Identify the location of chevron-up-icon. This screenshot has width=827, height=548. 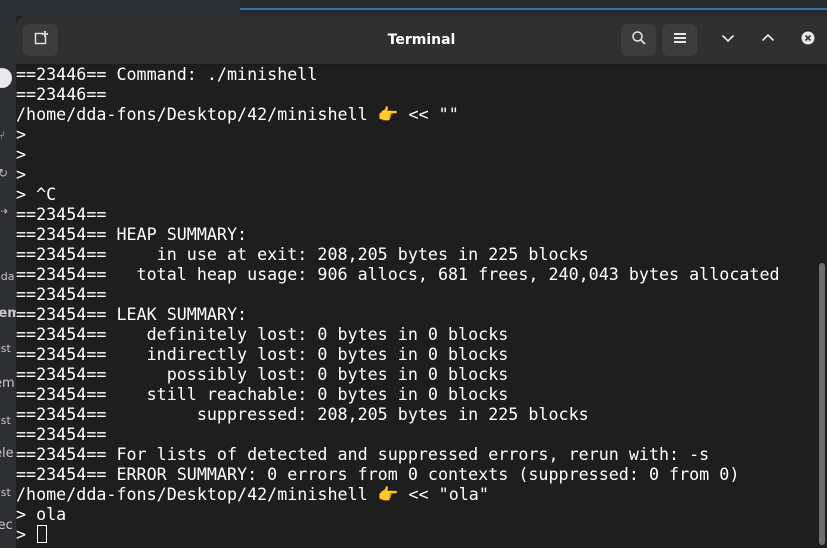
(768, 40).